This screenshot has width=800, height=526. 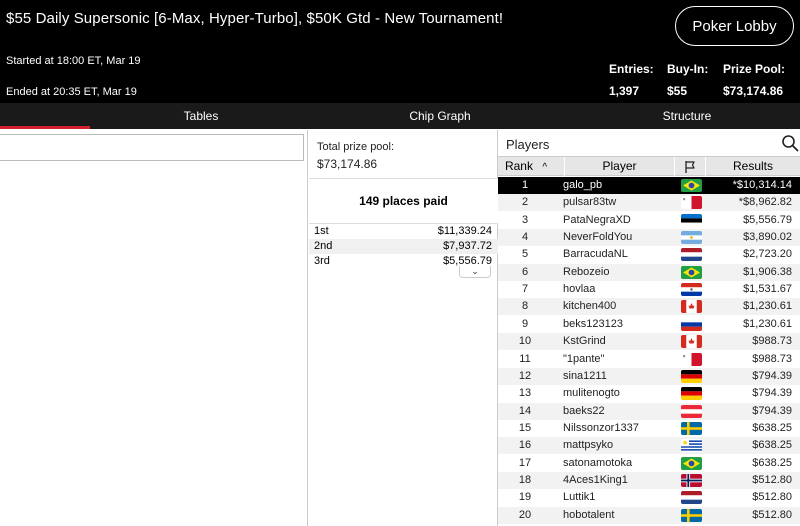 I want to click on expand-prizes-chevron-icon: ⌄, so click(x=475, y=272).